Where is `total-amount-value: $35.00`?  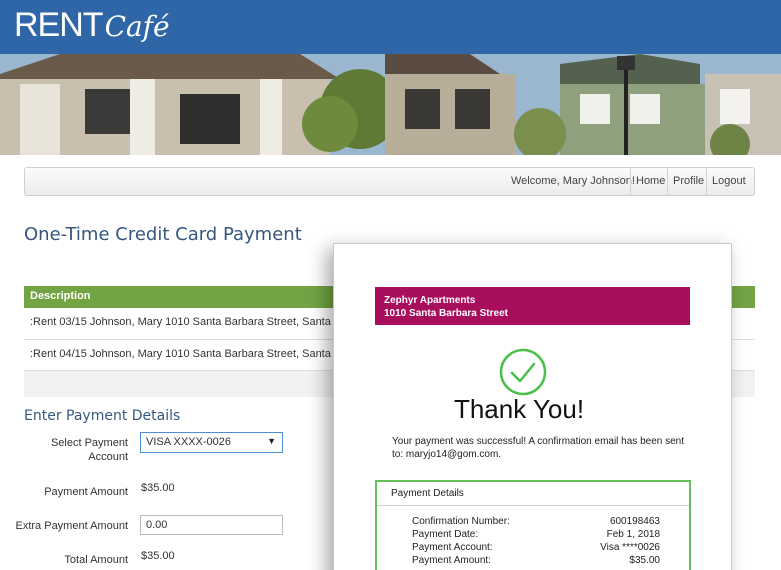
total-amount-value: $35.00 is located at coordinates (158, 556).